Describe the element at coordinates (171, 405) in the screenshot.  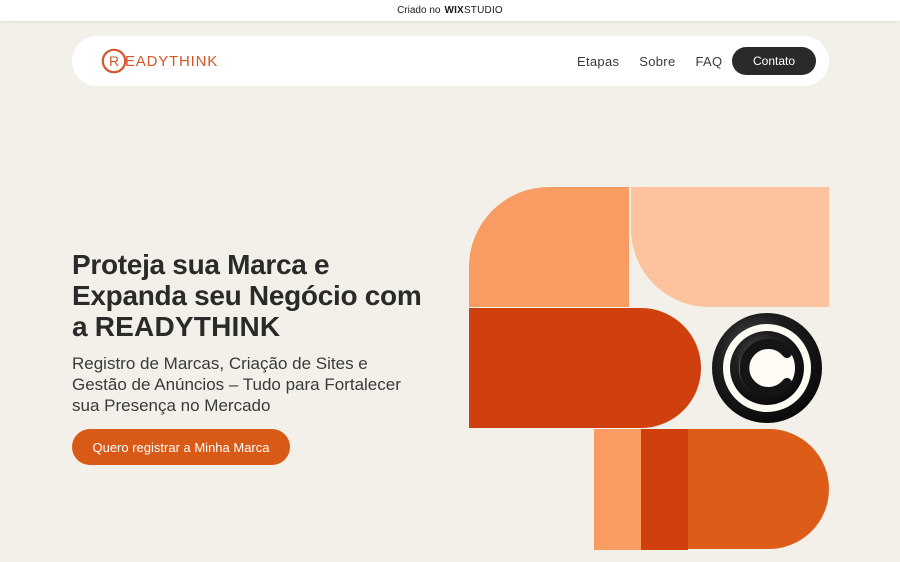
I see `subheadline-line-3: sua Presença no Mercado` at that location.